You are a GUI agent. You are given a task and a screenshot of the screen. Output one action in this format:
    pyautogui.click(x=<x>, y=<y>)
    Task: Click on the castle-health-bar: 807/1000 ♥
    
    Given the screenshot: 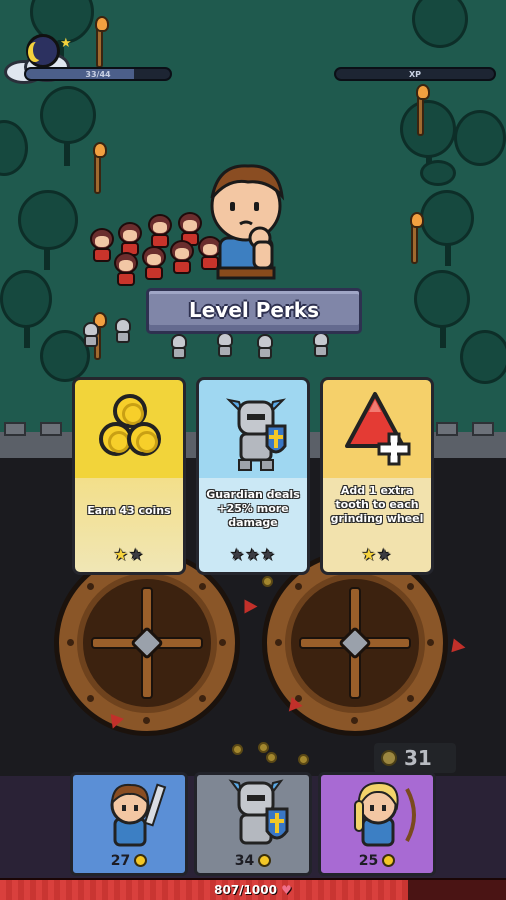 What is the action you would take?
    pyautogui.click(x=253, y=889)
    